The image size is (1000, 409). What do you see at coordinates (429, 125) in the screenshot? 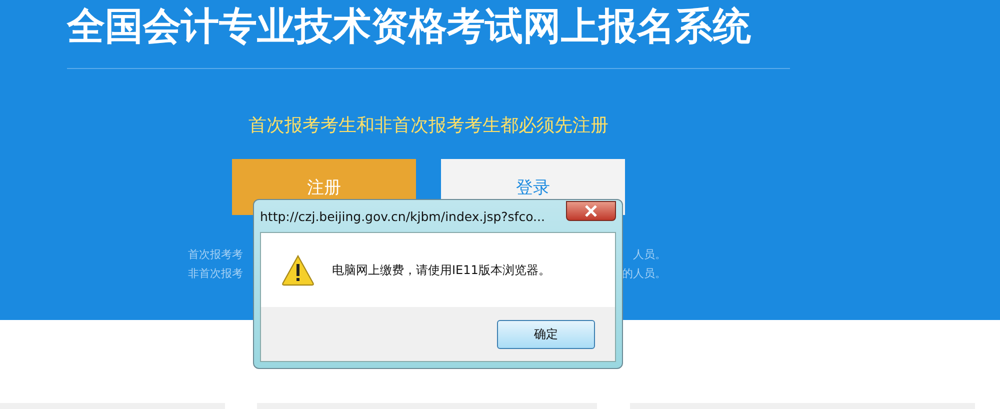
I see `notice-text: 首次报考考生和非首次报考考生都必须先注册` at bounding box center [429, 125].